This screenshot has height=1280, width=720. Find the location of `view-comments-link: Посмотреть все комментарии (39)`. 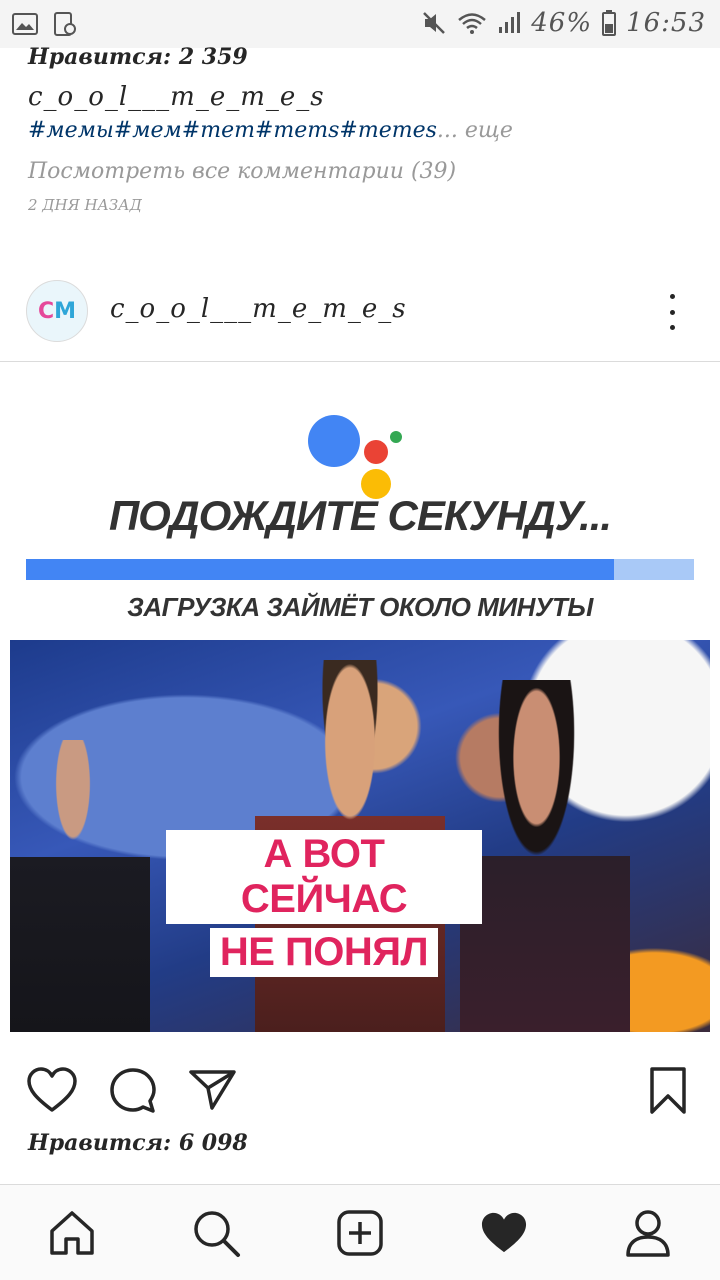

view-comments-link: Посмотреть все комментарии (39) is located at coordinates (368, 171).